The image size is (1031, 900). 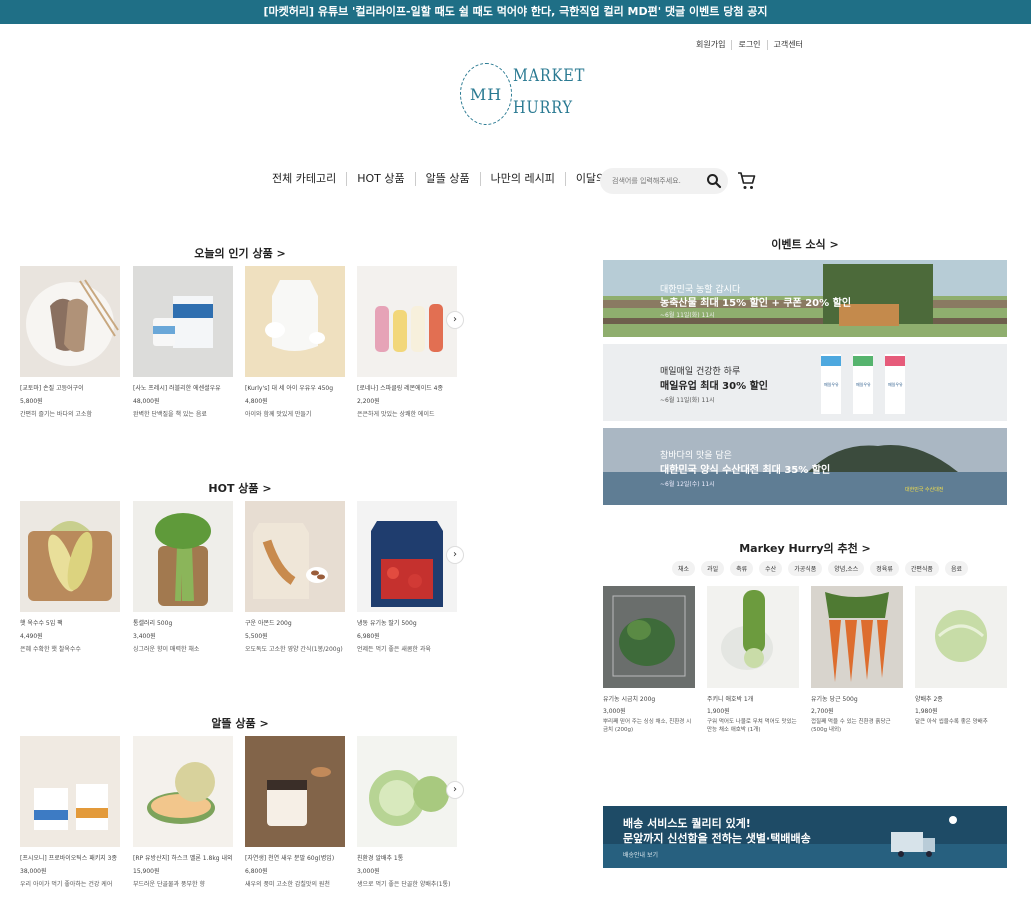 I want to click on product-price: 5,500원, so click(x=256, y=636).